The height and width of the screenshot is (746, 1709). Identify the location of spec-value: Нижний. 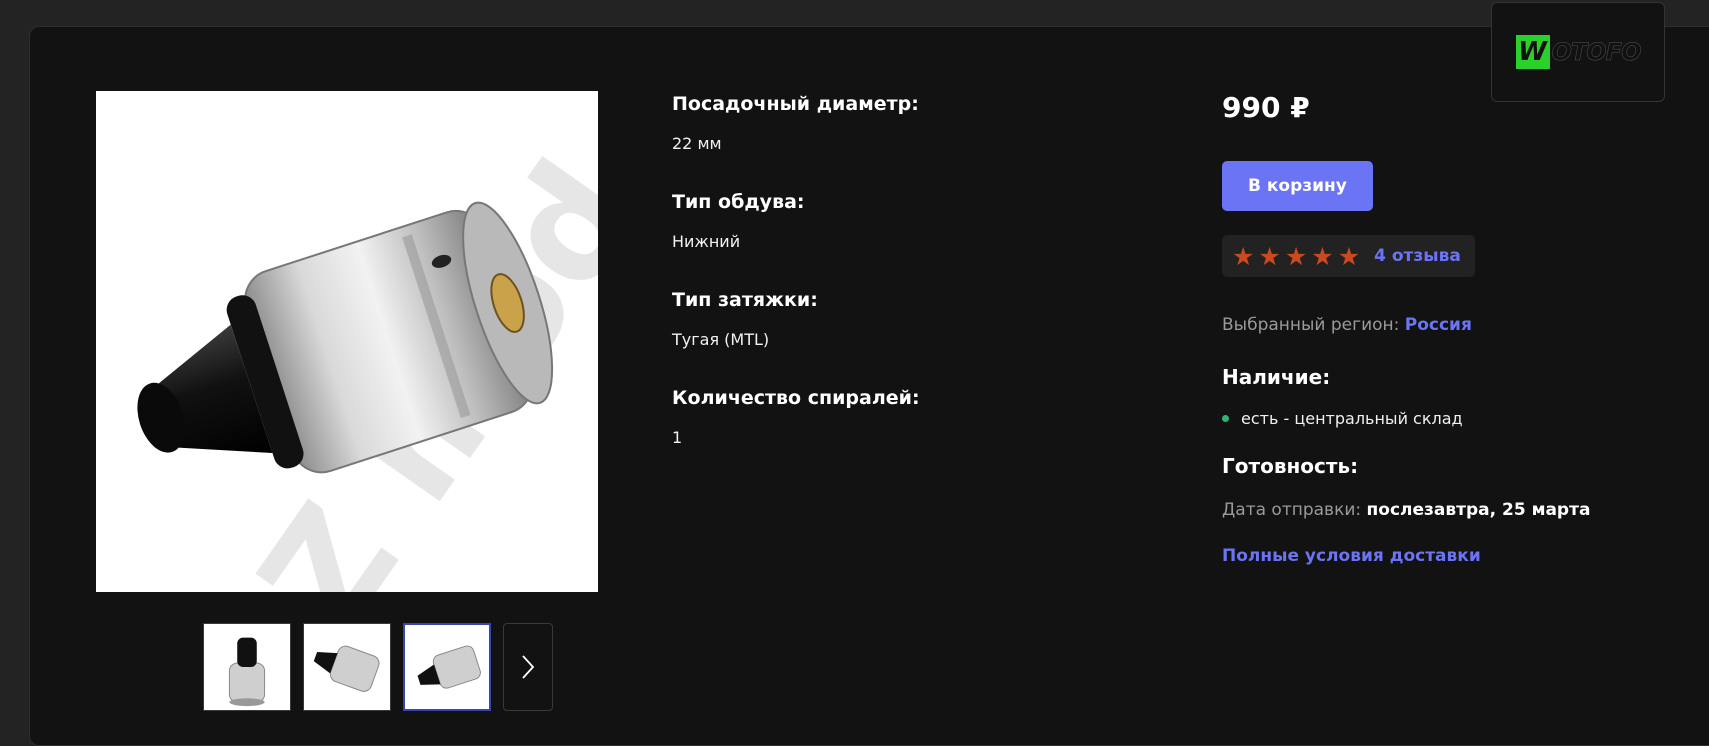
(706, 241).